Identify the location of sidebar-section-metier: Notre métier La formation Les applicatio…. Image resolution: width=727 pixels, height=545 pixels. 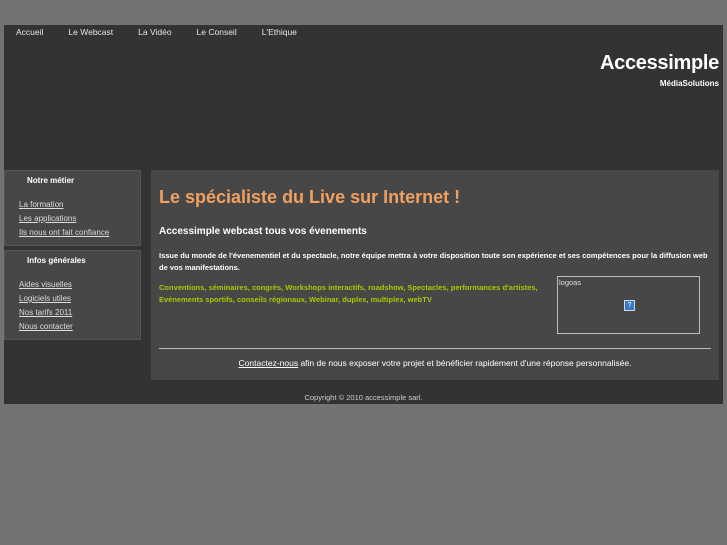
(72, 208).